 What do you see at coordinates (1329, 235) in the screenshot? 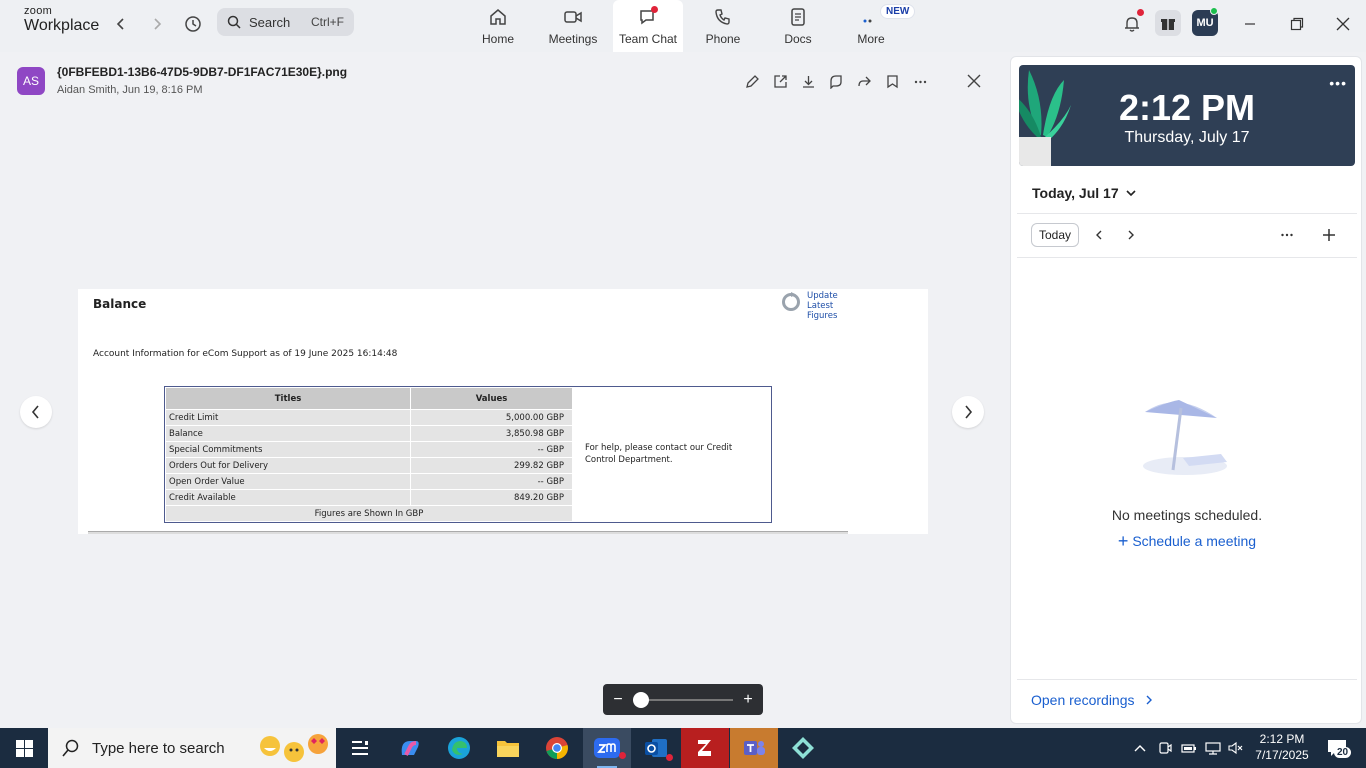
I see `add-meeting-icon` at bounding box center [1329, 235].